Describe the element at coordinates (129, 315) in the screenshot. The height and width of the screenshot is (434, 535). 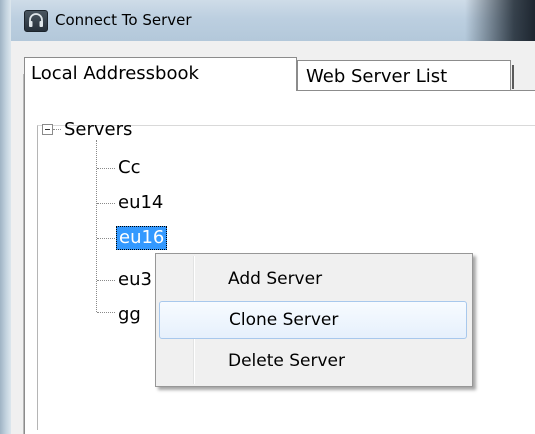
I see `tree-node-server: gg` at that location.